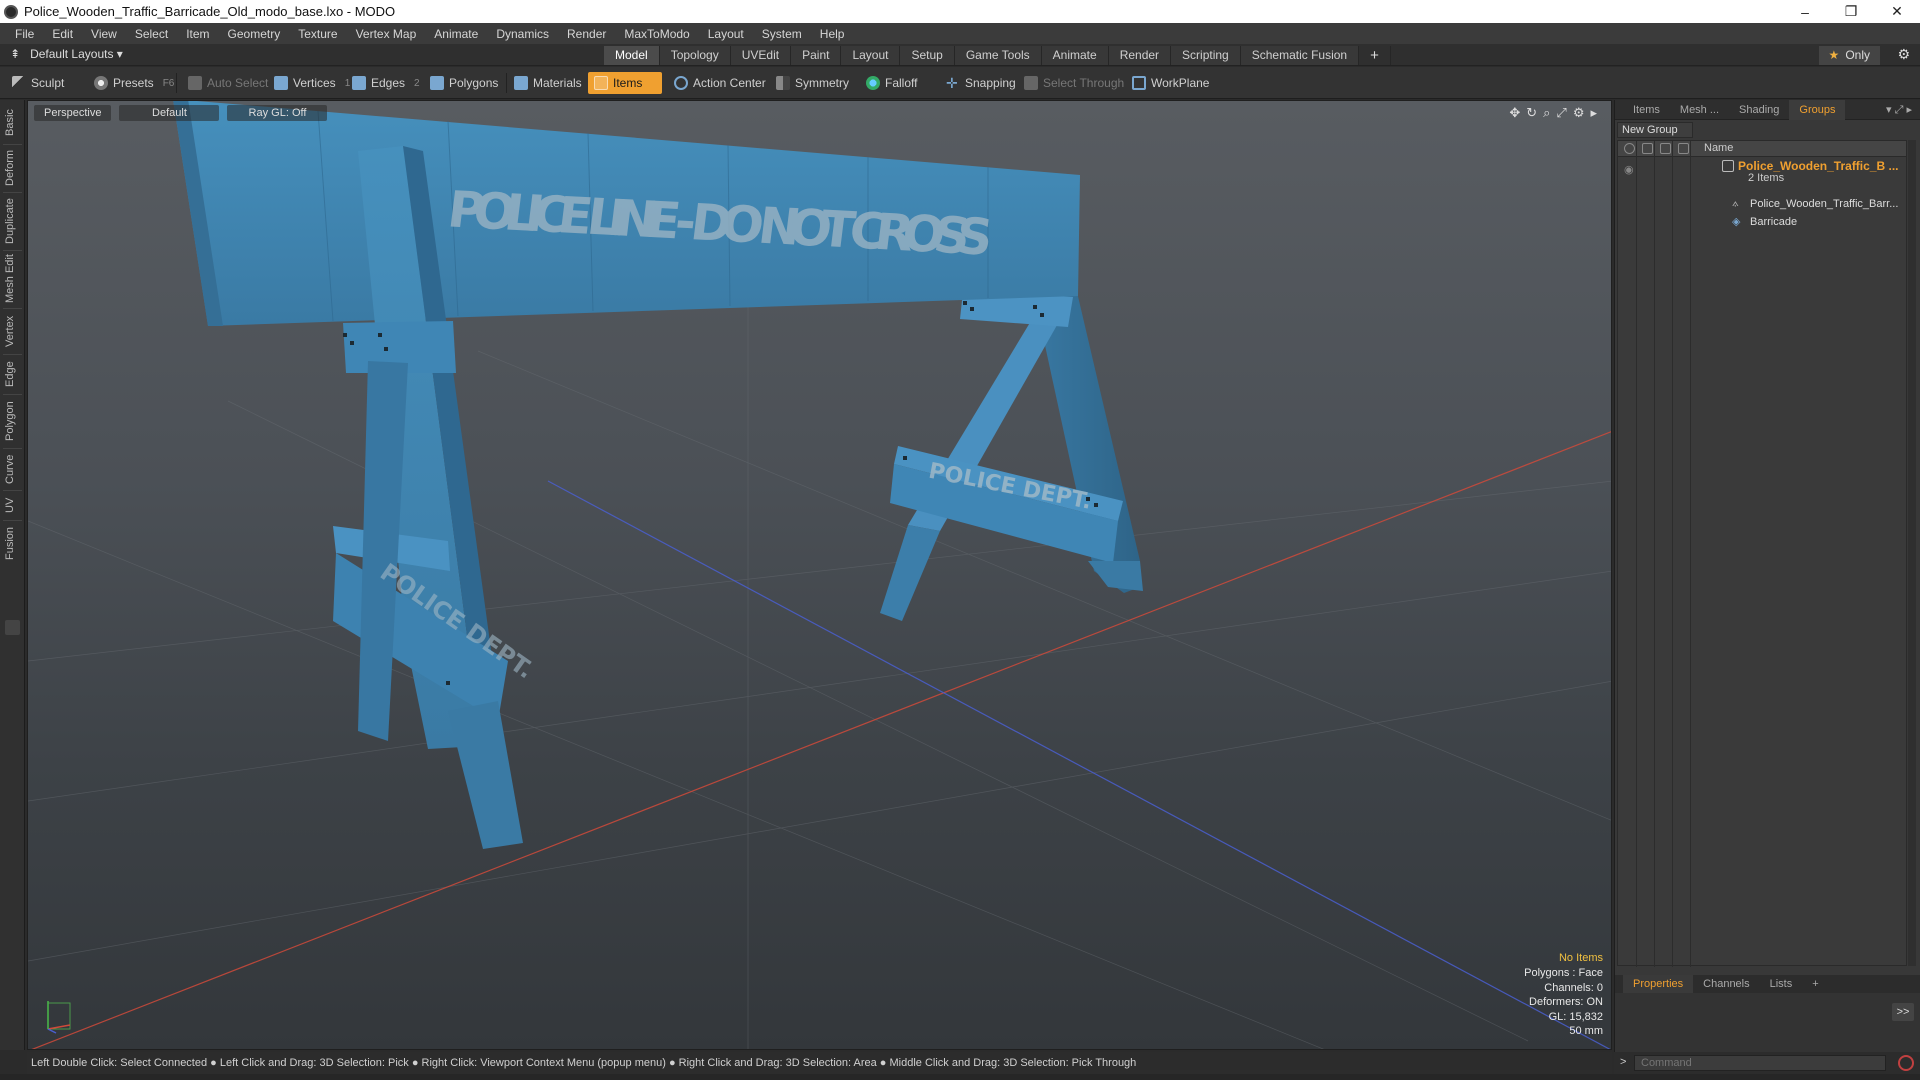 The image size is (1920, 1080). What do you see at coordinates (464, 83) in the screenshot?
I see `polygons-button: Polygons` at bounding box center [464, 83].